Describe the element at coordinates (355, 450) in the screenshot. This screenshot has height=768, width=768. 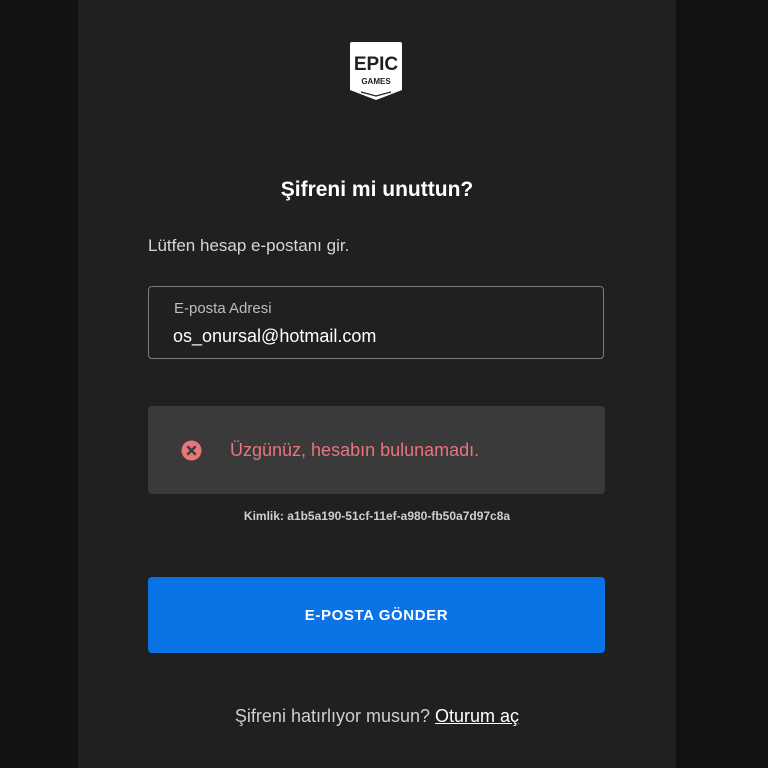
I see `error-message-text: Üzgünüz, hesabın bulunamadı.` at that location.